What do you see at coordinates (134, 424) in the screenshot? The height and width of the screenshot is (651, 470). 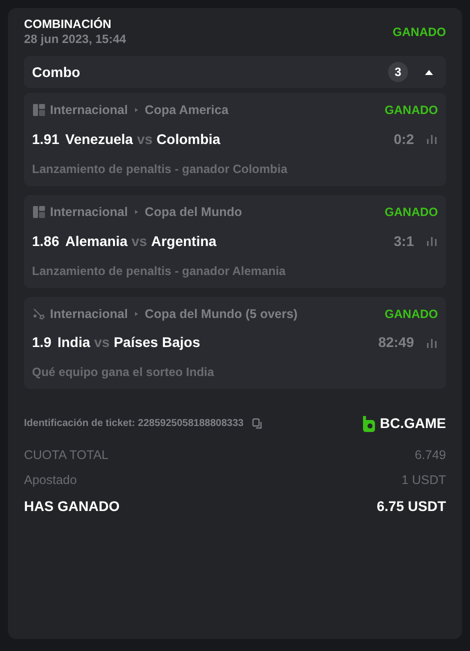 I see `ticket-id: Identificación de ticket: 2285925058188808333` at bounding box center [134, 424].